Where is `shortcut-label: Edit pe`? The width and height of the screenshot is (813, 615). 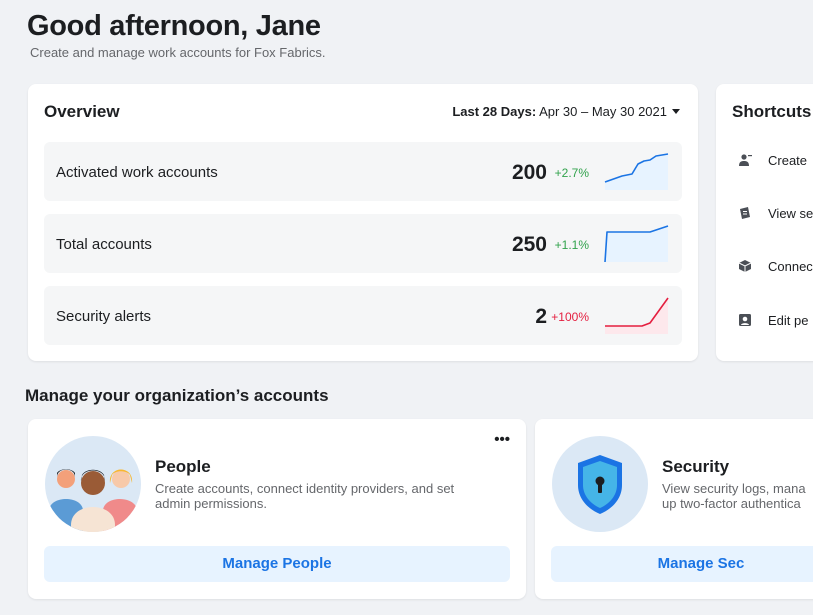 shortcut-label: Edit pe is located at coordinates (788, 320).